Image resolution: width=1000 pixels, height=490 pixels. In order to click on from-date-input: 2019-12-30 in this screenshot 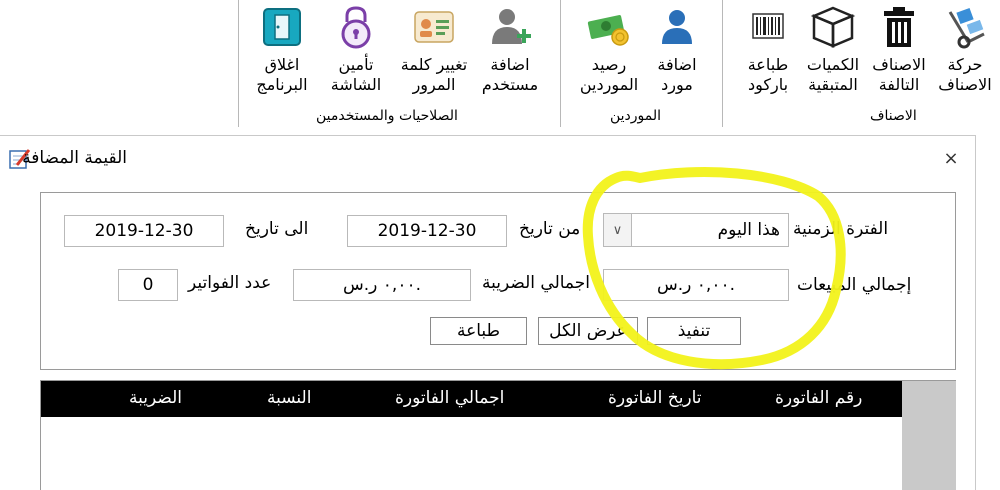, I will do `click(427, 231)`.